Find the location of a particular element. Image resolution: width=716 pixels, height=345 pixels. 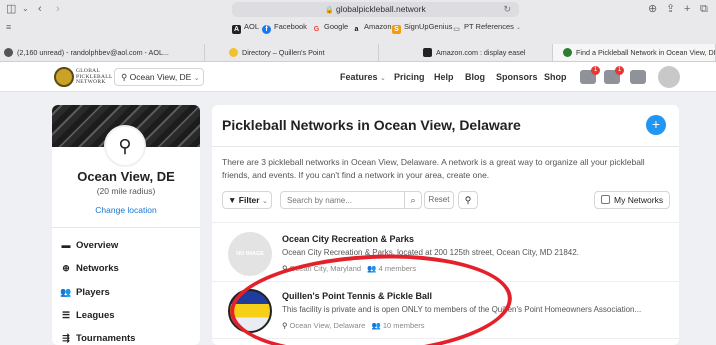

nav-help: Help is located at coordinates (444, 77).